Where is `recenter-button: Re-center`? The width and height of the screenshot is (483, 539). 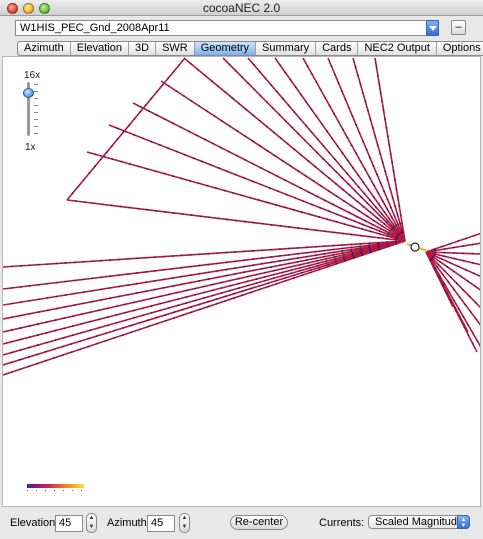
recenter-button: Re-center is located at coordinates (259, 522).